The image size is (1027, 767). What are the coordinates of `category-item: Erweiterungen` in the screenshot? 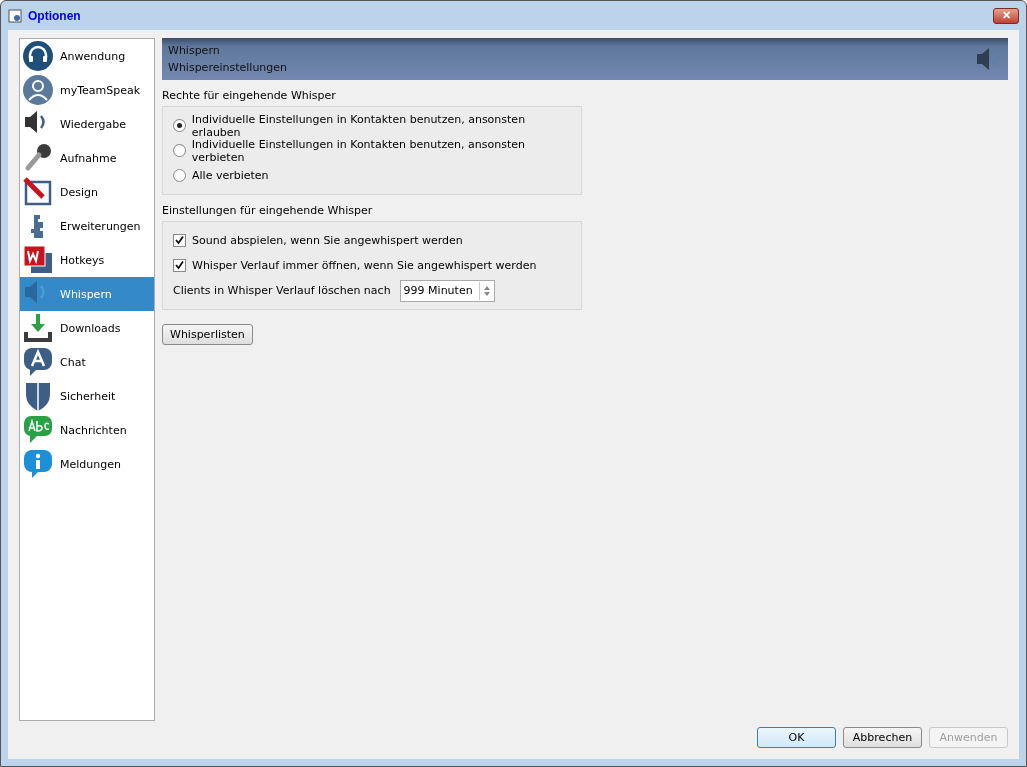 It's located at (87, 226).